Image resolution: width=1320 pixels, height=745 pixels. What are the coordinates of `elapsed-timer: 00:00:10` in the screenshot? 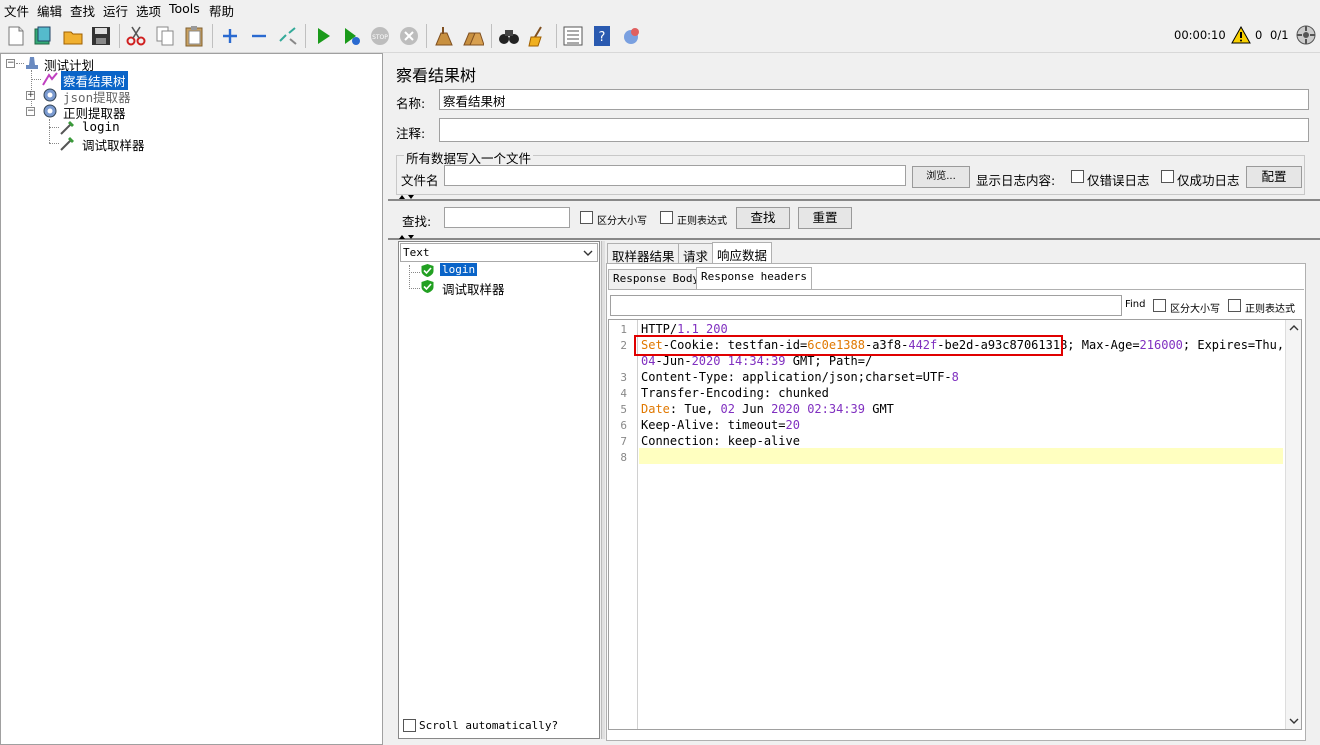 It's located at (1200, 35).